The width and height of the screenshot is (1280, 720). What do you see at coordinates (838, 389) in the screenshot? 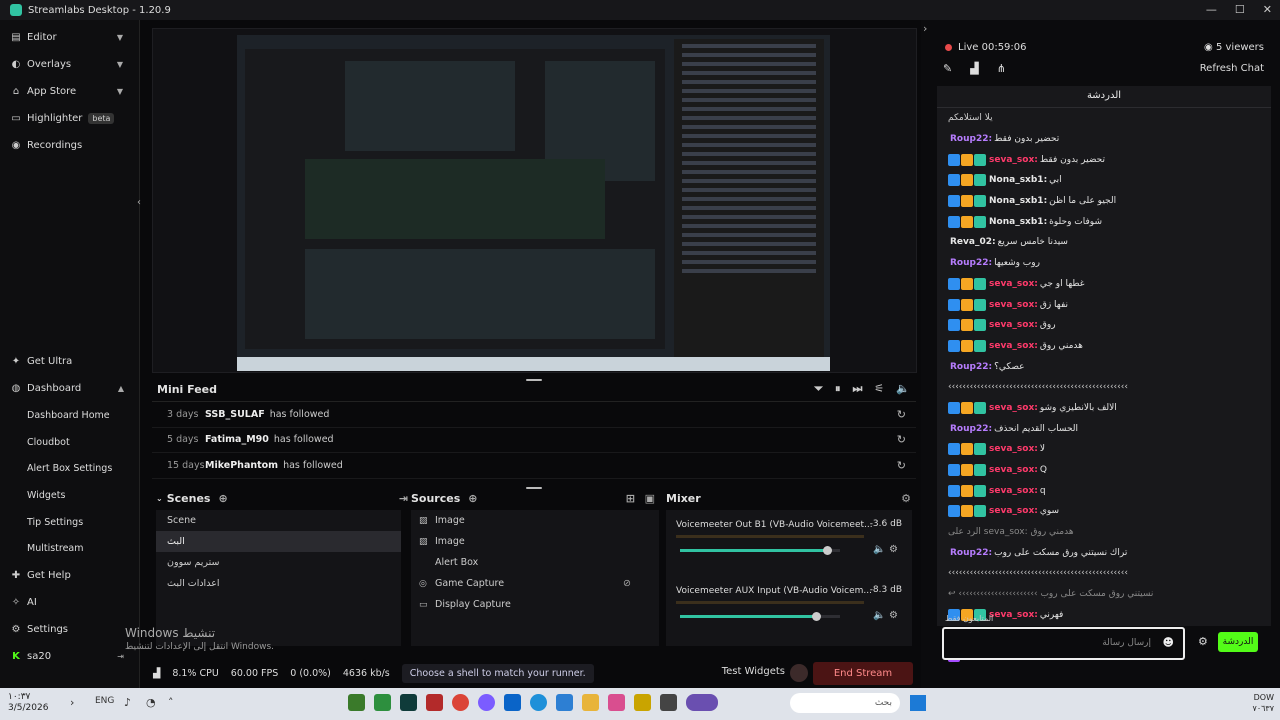
I see `pause-icon: ⏸` at bounding box center [838, 389].